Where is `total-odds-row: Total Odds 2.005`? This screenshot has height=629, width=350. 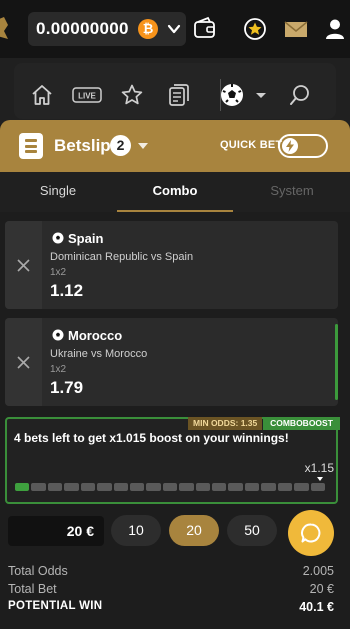 total-odds-row: Total Odds 2.005 is located at coordinates (171, 572).